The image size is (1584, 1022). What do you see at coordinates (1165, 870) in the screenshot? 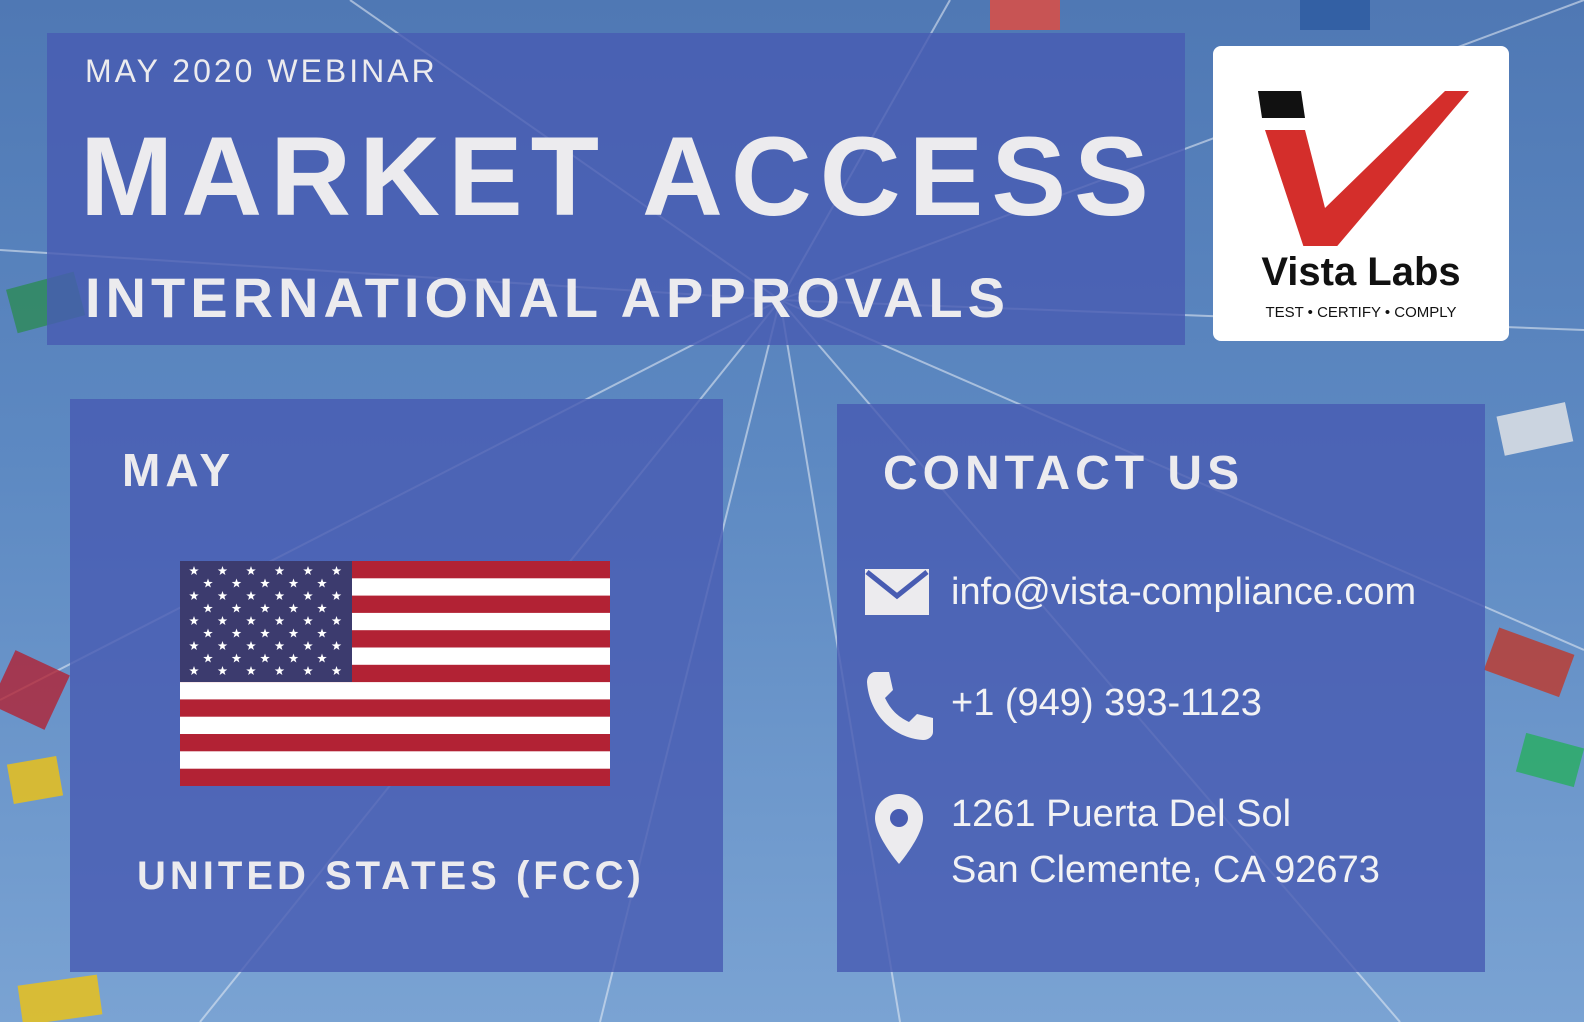
I see `address-line-2: San Clemente, CA 92673` at bounding box center [1165, 870].